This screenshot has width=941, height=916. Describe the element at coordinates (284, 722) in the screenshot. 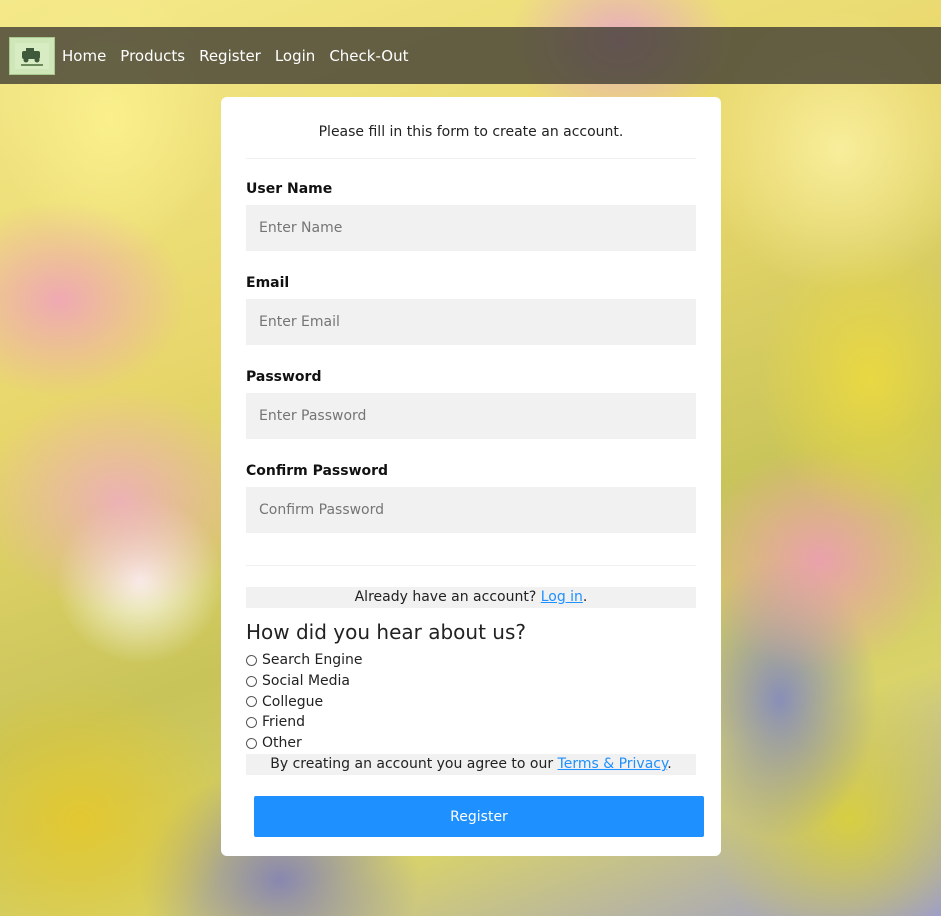

I see `radio-label: Friend` at that location.